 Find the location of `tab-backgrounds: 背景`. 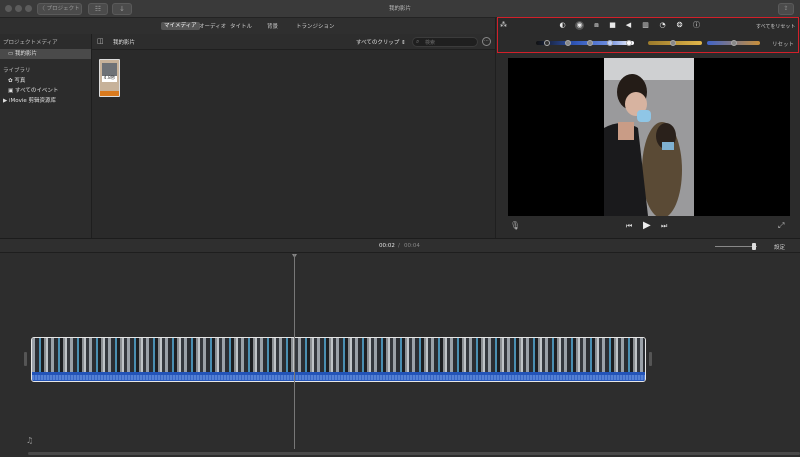

tab-backgrounds: 背景 is located at coordinates (272, 26).